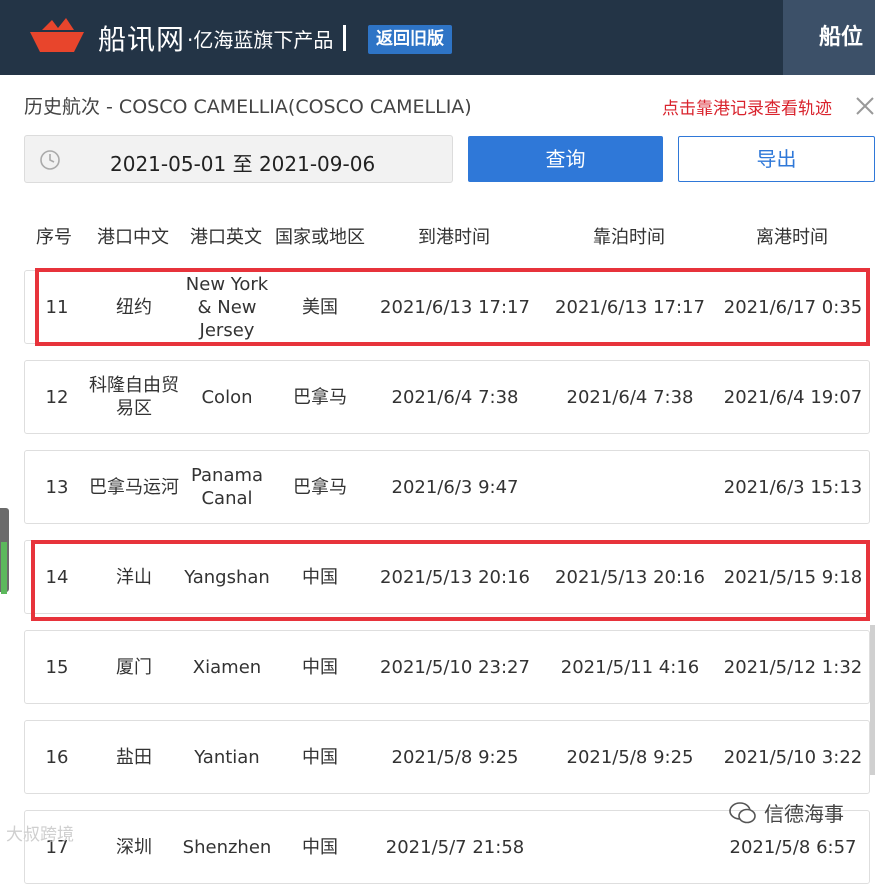 The height and width of the screenshot is (884, 875). Describe the element at coordinates (248, 107) in the screenshot. I see `page-title: 历史航次 - COSCO CAMELLIA(COSCO CAMELLIA)` at that location.